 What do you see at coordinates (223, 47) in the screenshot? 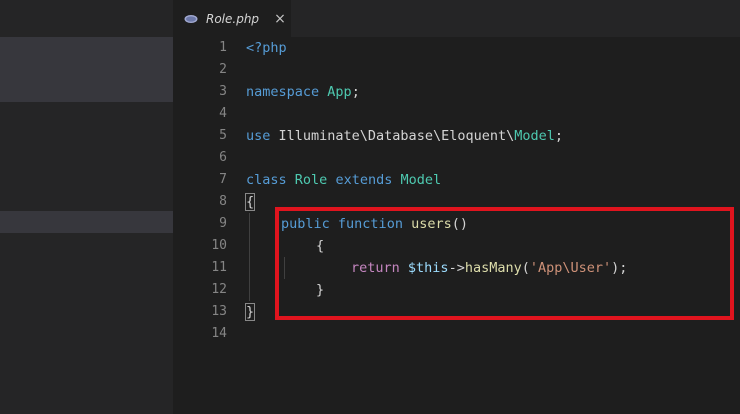
I see `line-number: 1` at bounding box center [223, 47].